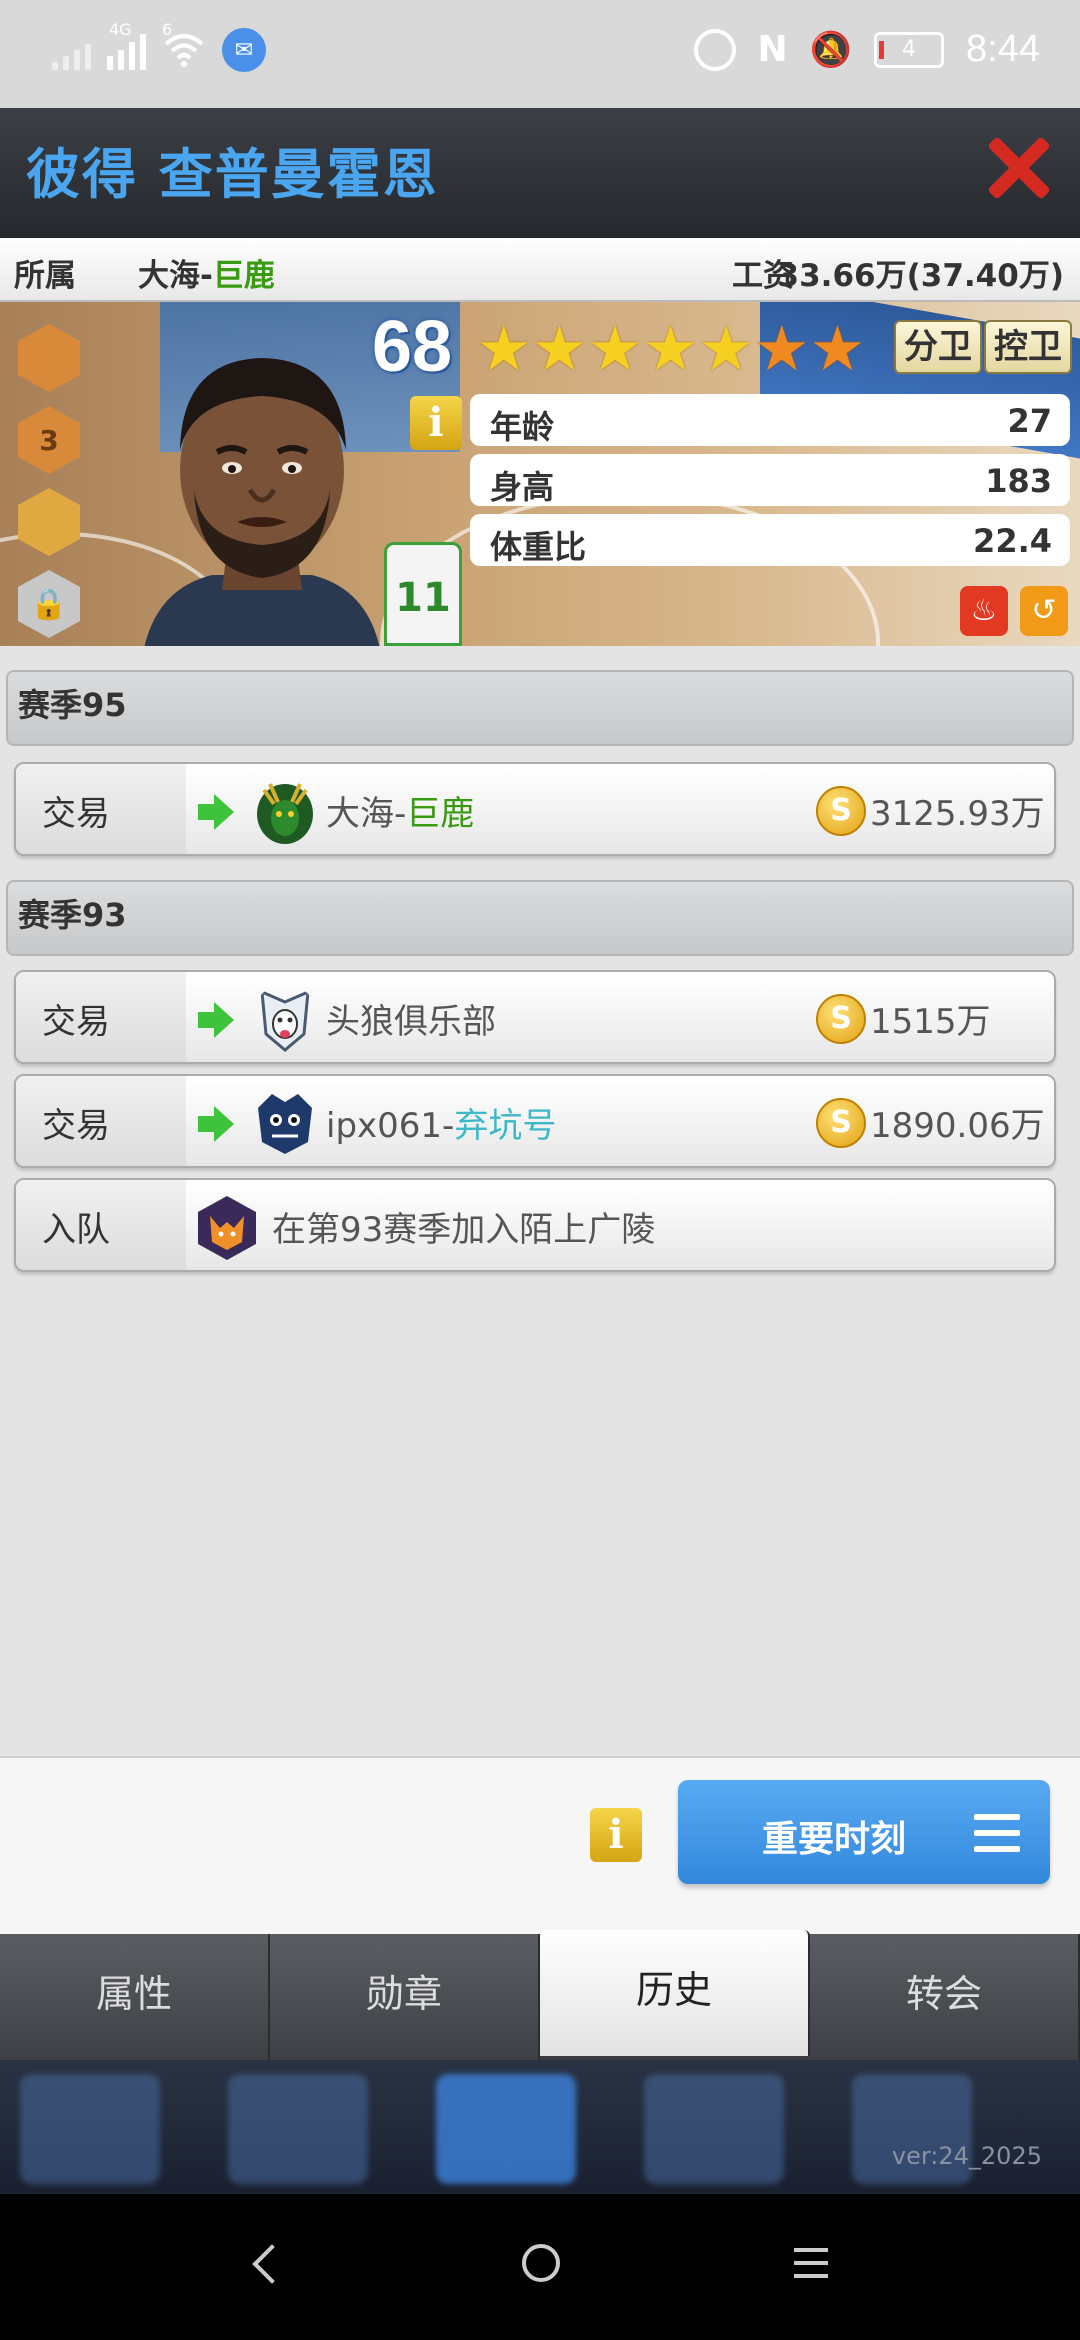 The image size is (1080, 2340). I want to click on battery-icon: 4, so click(909, 49).